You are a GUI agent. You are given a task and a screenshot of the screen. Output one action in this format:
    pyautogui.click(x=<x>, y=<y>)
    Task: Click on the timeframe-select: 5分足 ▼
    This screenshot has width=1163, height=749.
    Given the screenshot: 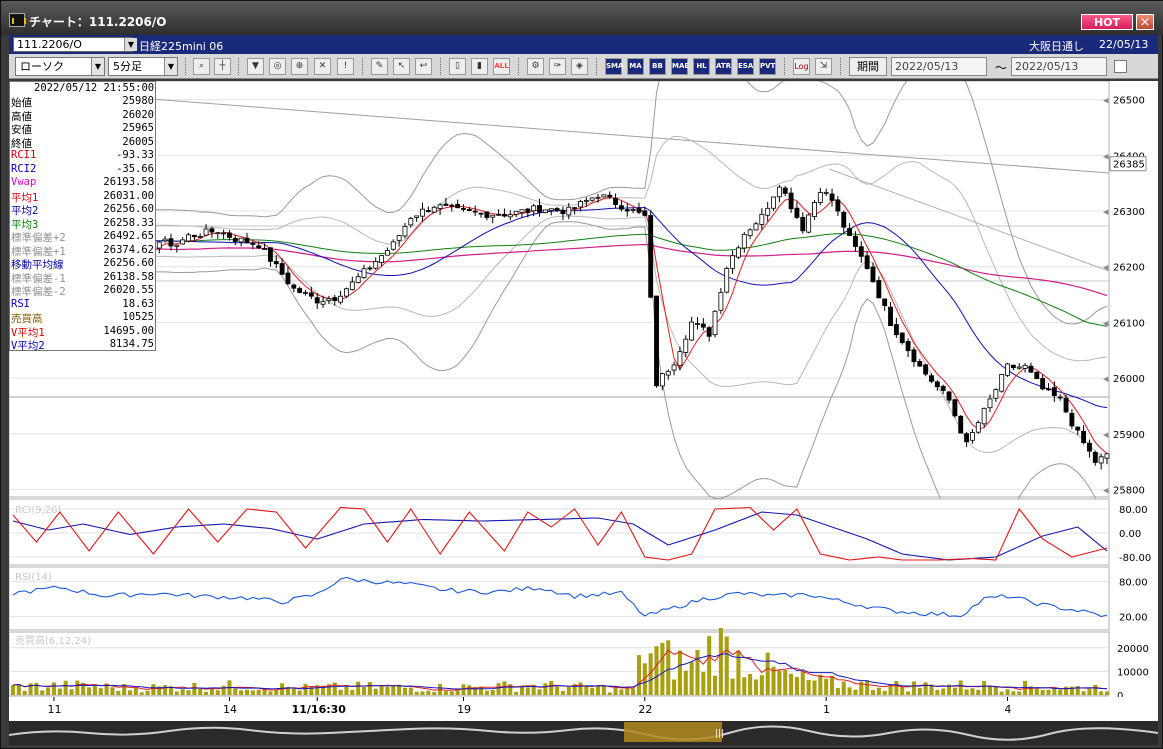 What is the action you would take?
    pyautogui.click(x=143, y=66)
    